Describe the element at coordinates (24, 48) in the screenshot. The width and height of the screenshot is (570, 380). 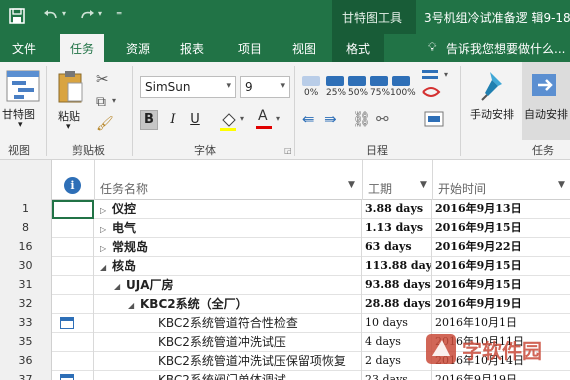
I see `tab-file: 文件` at that location.